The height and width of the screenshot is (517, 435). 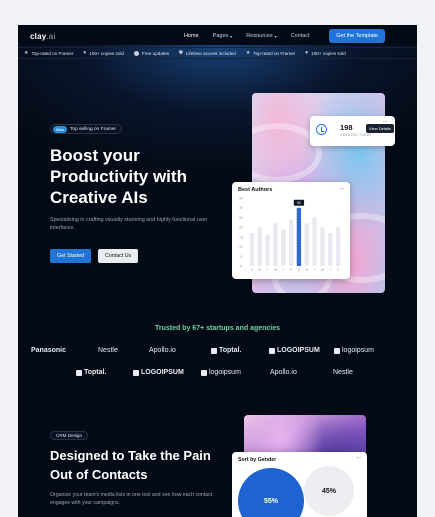 I want to click on bar-chart: 35302520151050S M T W T F50S M T W T F, so click(x=290, y=234).